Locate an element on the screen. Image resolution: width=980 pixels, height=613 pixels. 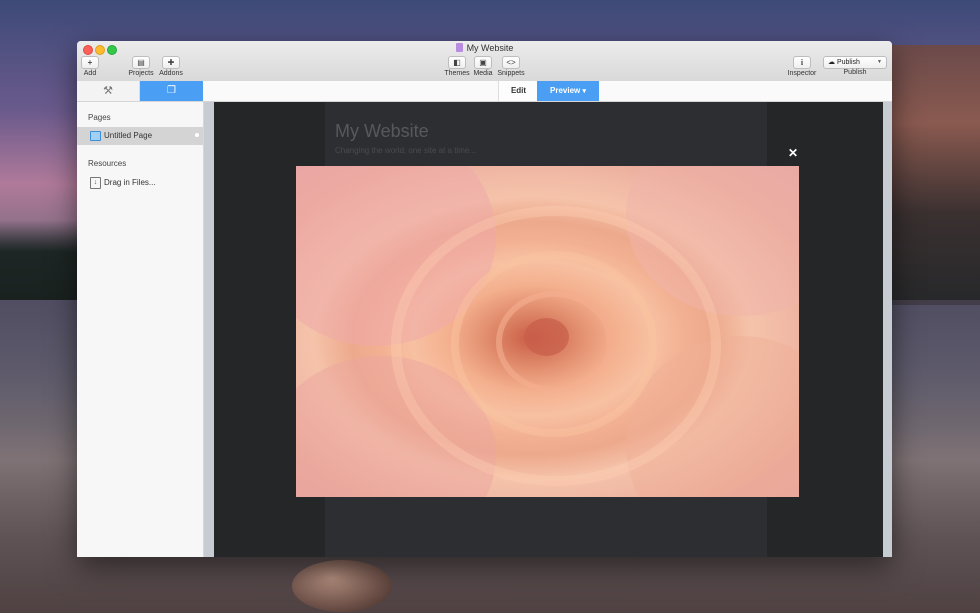
pages-icon: ❐ is located at coordinates (171, 90).